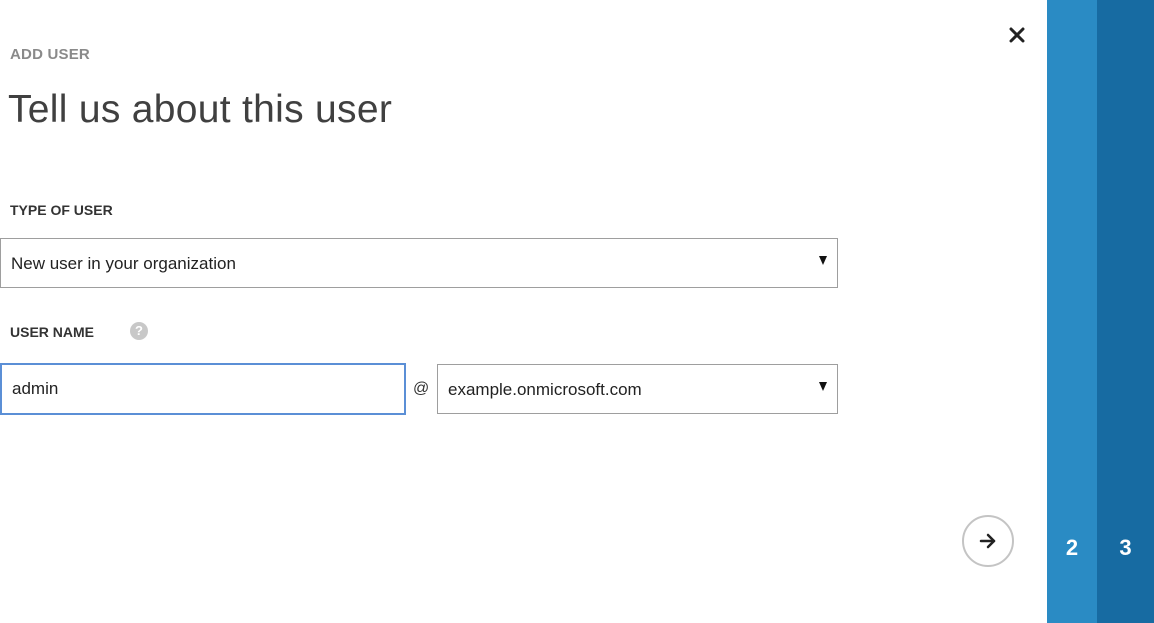 The height and width of the screenshot is (623, 1154). I want to click on type-of-user-label: TYPE OF USER, so click(61, 210).